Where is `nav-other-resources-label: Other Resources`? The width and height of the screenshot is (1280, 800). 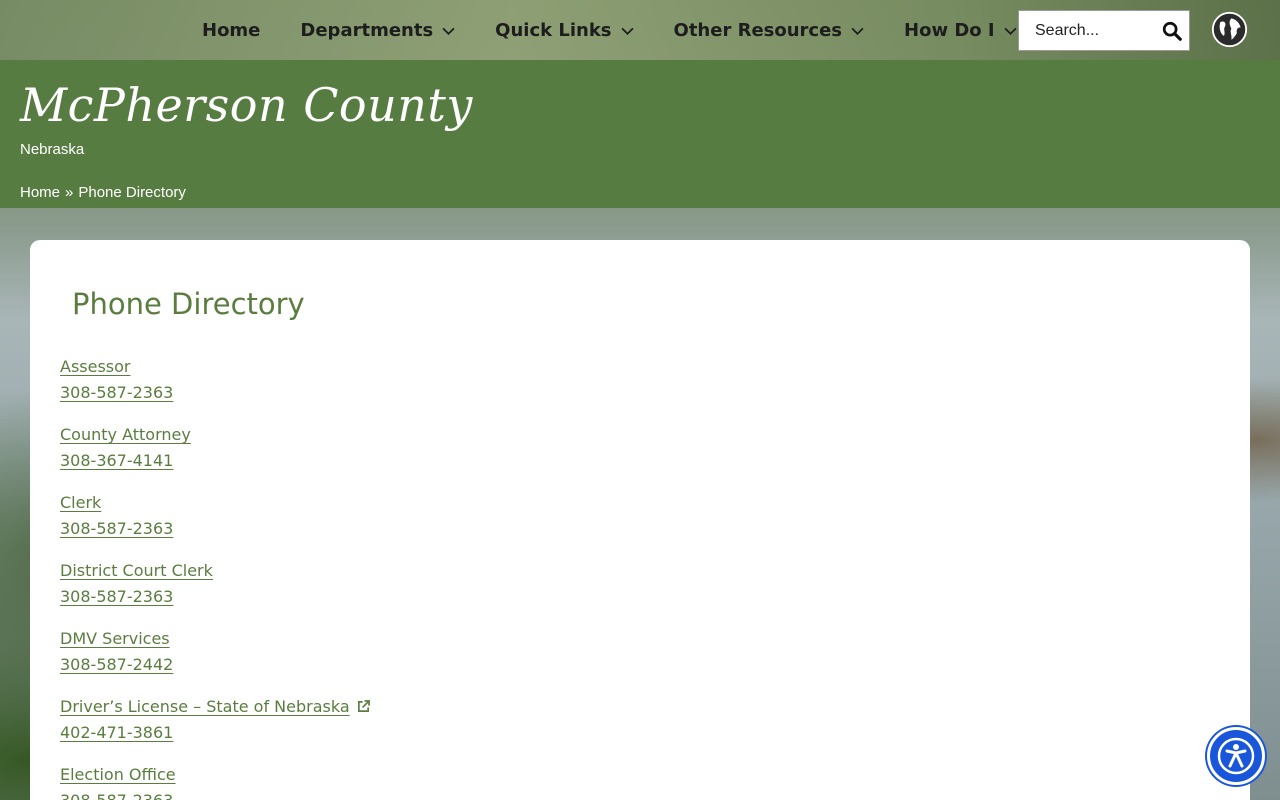
nav-other-resources-label: Other Resources is located at coordinates (758, 30).